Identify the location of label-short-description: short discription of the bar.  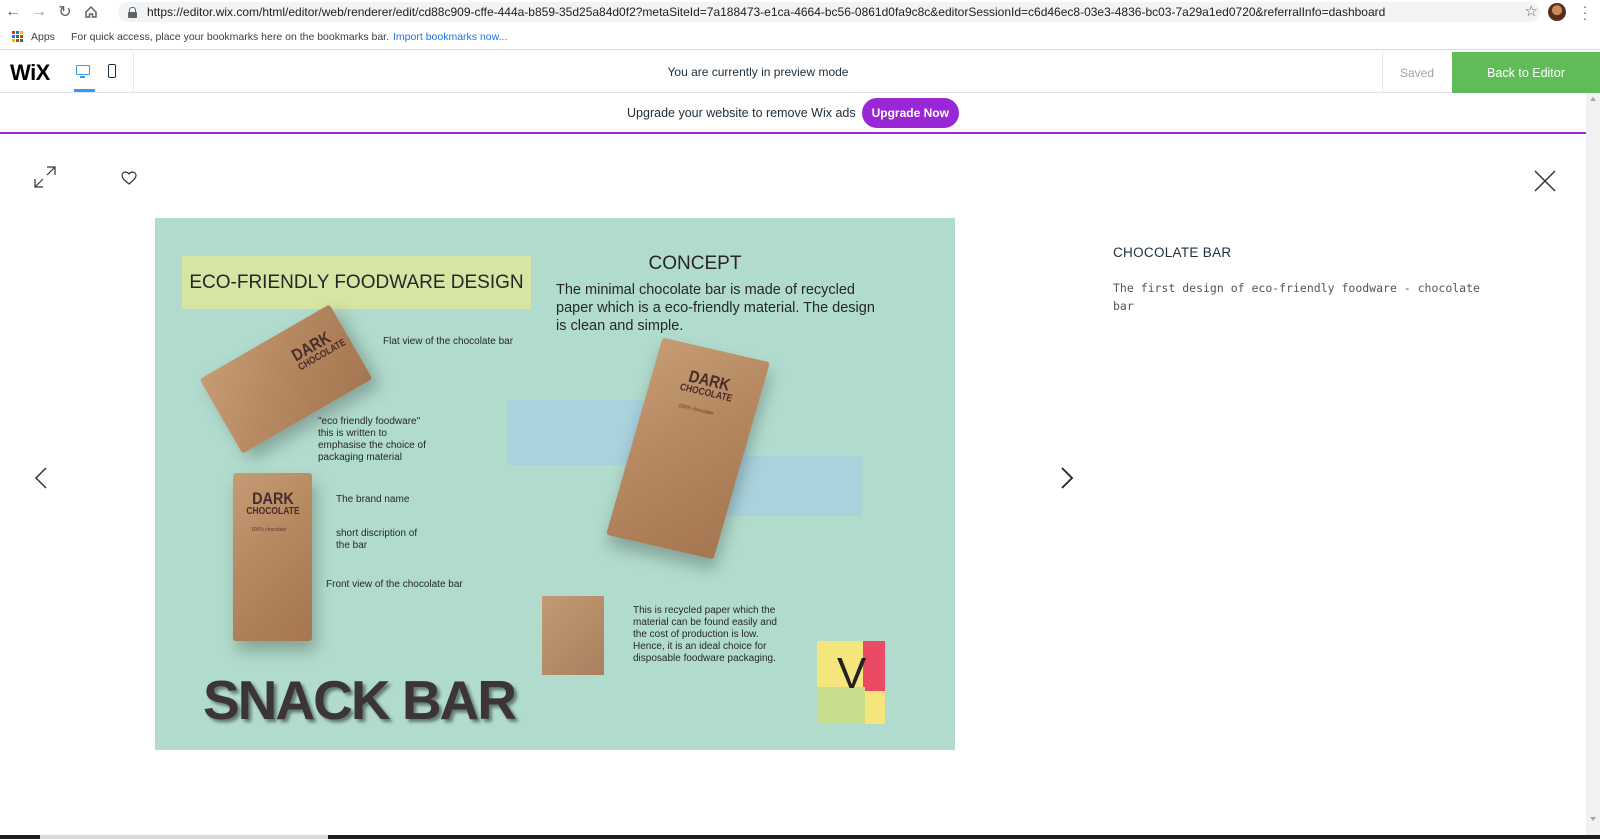
(377, 539).